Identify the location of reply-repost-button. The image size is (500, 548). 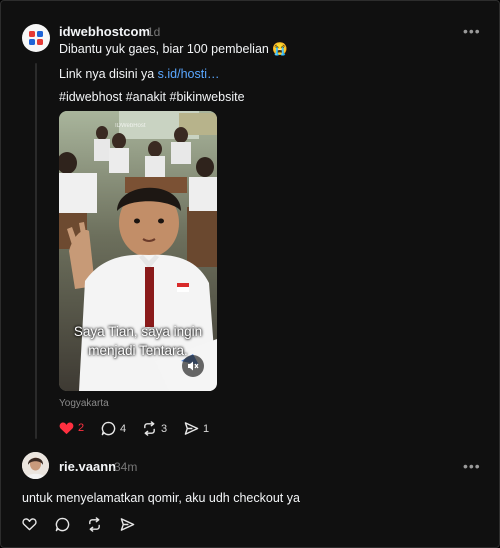
(94, 524).